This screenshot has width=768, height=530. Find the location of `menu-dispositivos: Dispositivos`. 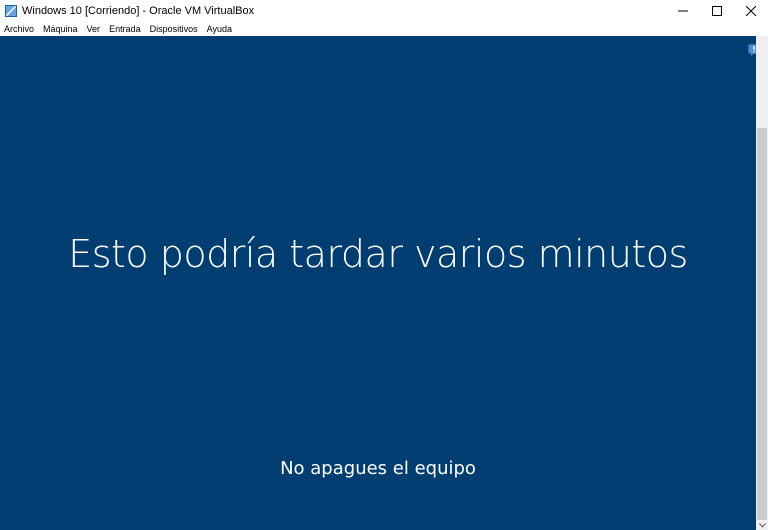

menu-dispositivos: Dispositivos is located at coordinates (174, 29).